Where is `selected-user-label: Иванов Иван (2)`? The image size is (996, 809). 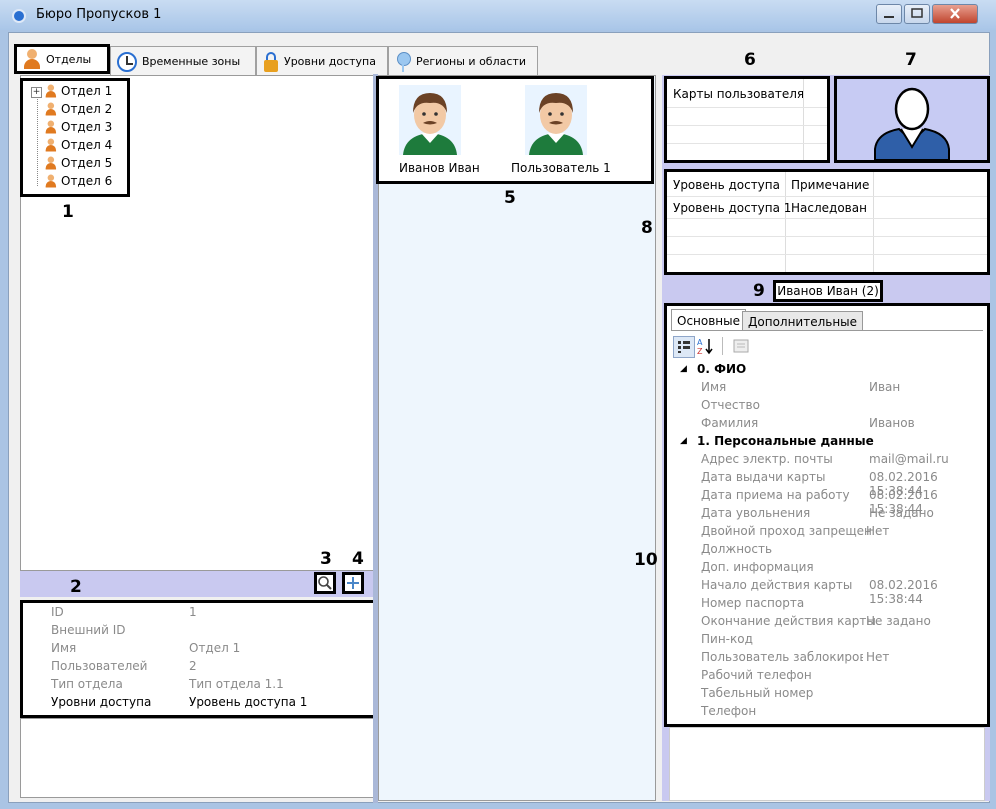
selected-user-label: Иванов Иван (2) is located at coordinates (828, 291).